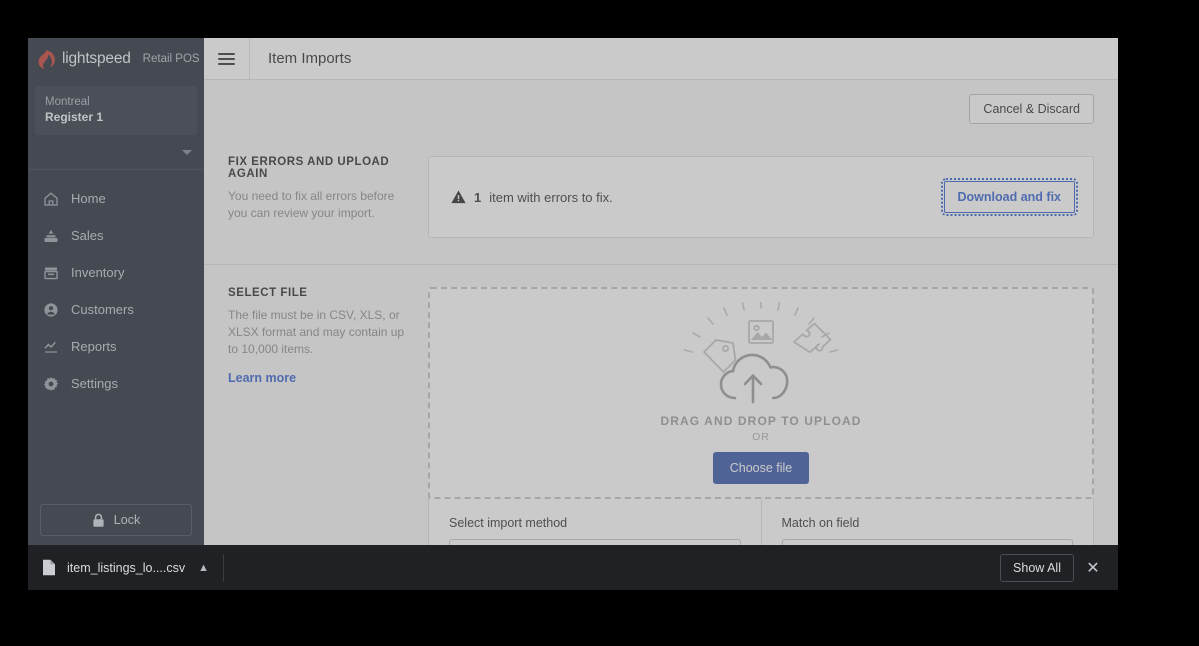  Describe the element at coordinates (94, 347) in the screenshot. I see `sidebar-item-label: Reports` at that location.